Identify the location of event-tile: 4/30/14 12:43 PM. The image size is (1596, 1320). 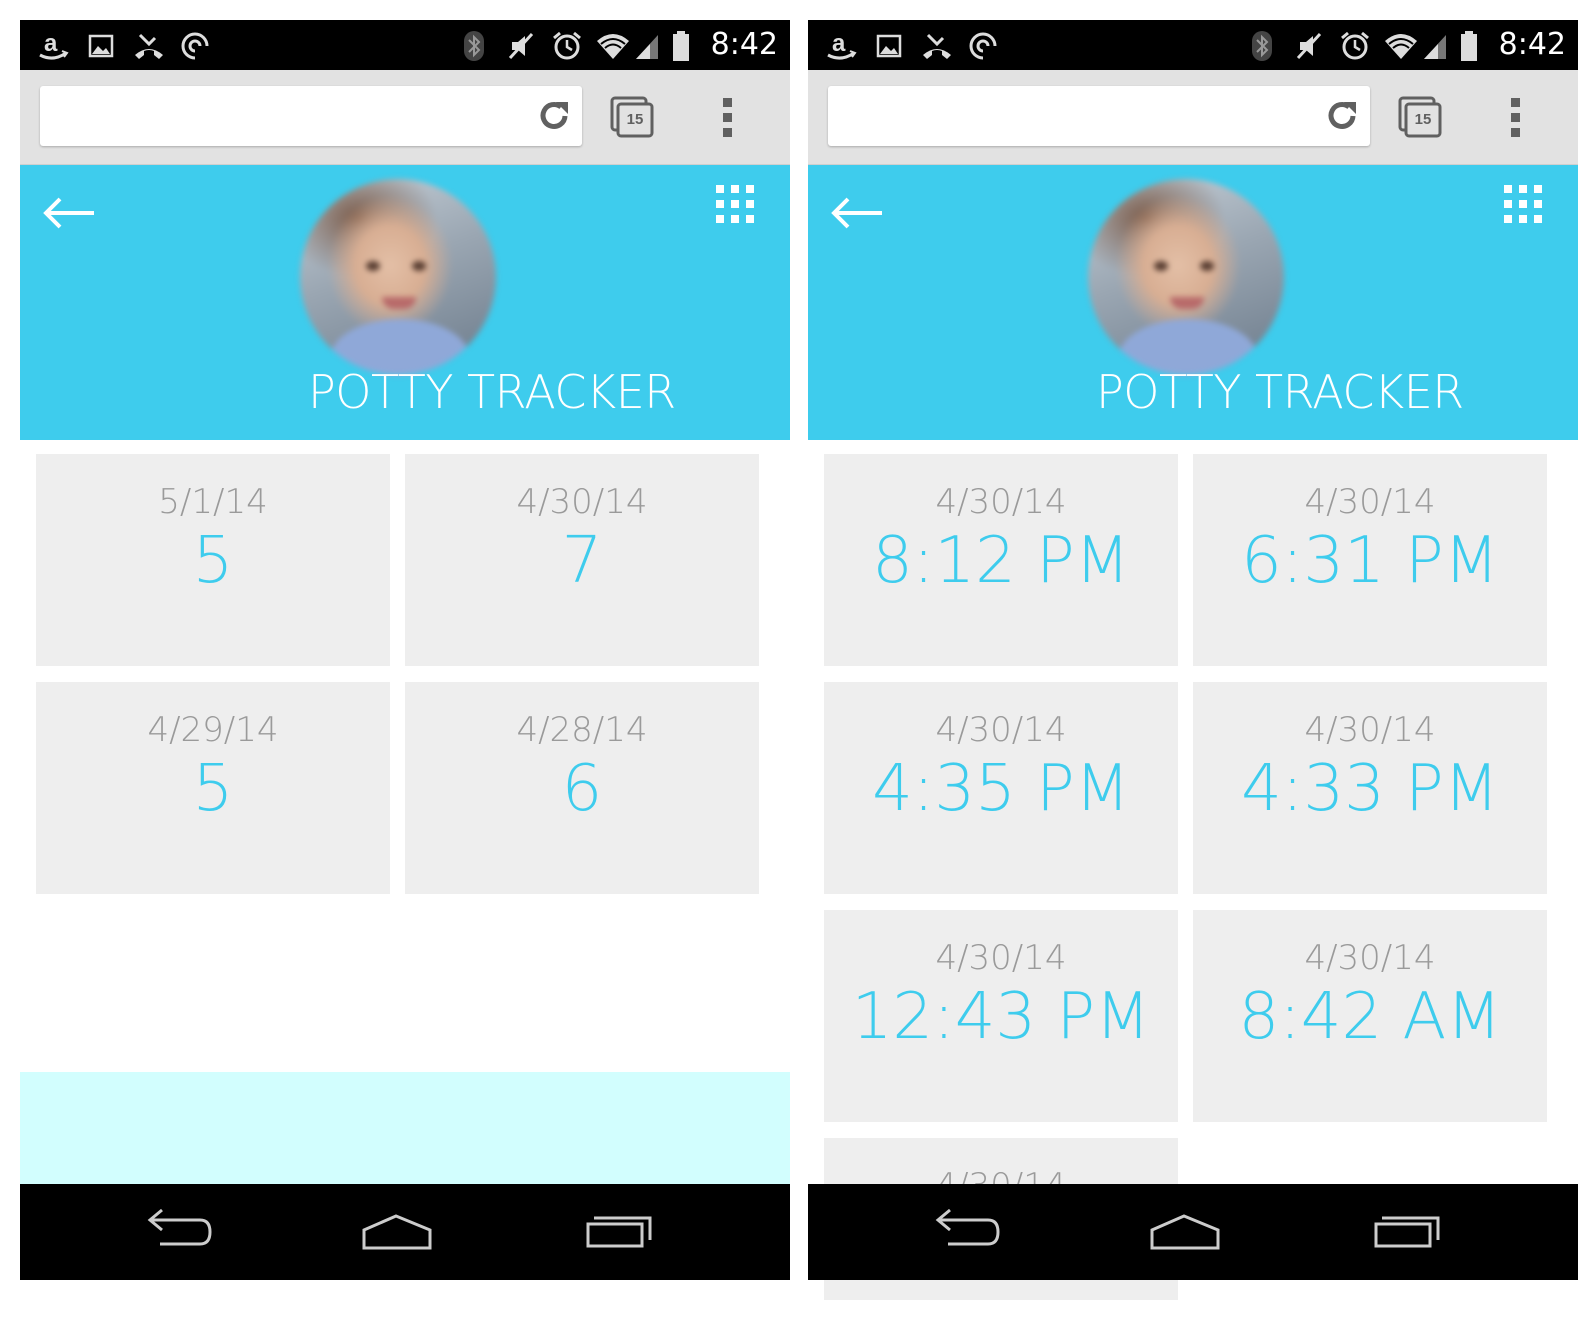
(1001, 1016).